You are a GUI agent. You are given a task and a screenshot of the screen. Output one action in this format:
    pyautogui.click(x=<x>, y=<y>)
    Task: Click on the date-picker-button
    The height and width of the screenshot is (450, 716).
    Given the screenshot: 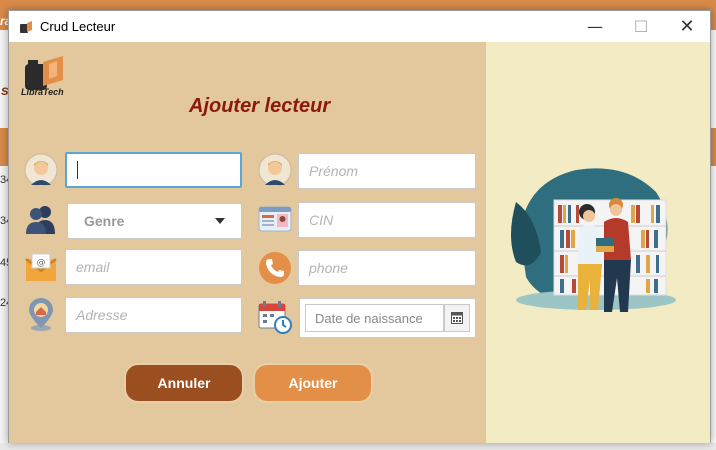 What is the action you would take?
    pyautogui.click(x=457, y=318)
    